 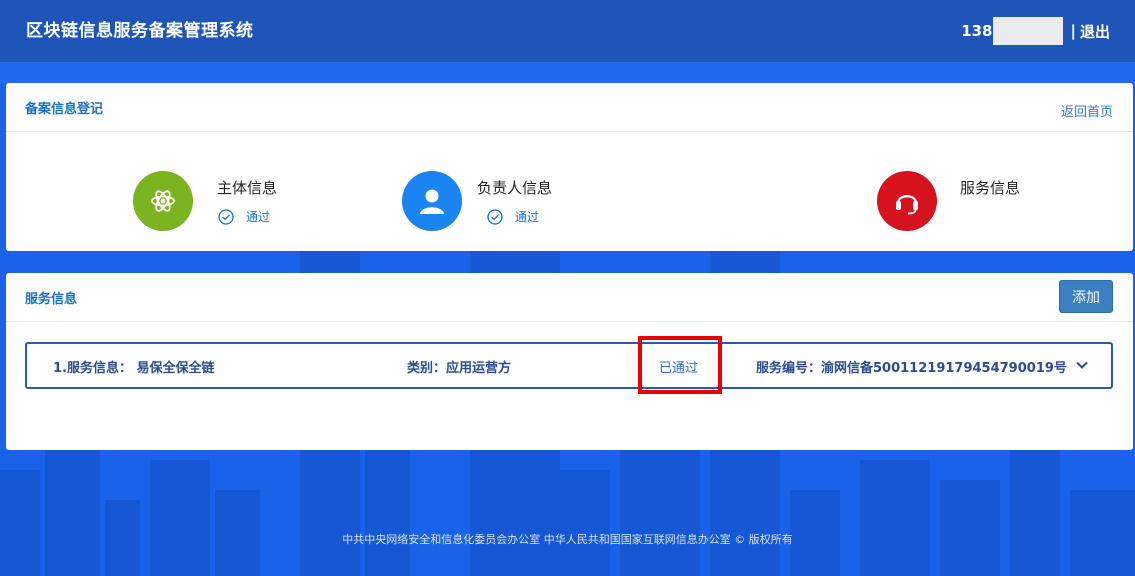 What do you see at coordinates (515, 188) in the screenshot?
I see `step-label: 负责人信息` at bounding box center [515, 188].